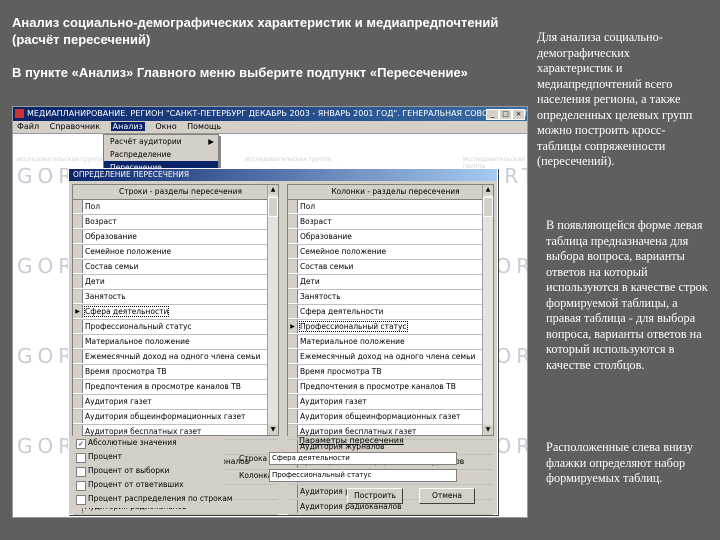 This screenshot has width=720, height=540. What do you see at coordinates (204, 126) in the screenshot?
I see `menu-help: Помощь` at bounding box center [204, 126].